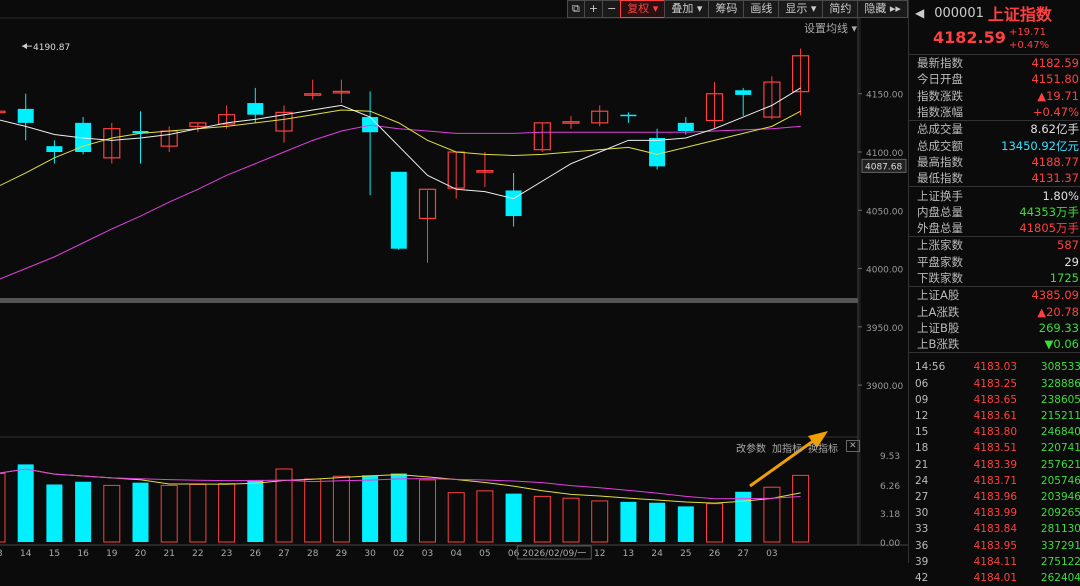  Describe the element at coordinates (1060, 383) in the screenshot. I see `tick-volume: 328886` at that location.